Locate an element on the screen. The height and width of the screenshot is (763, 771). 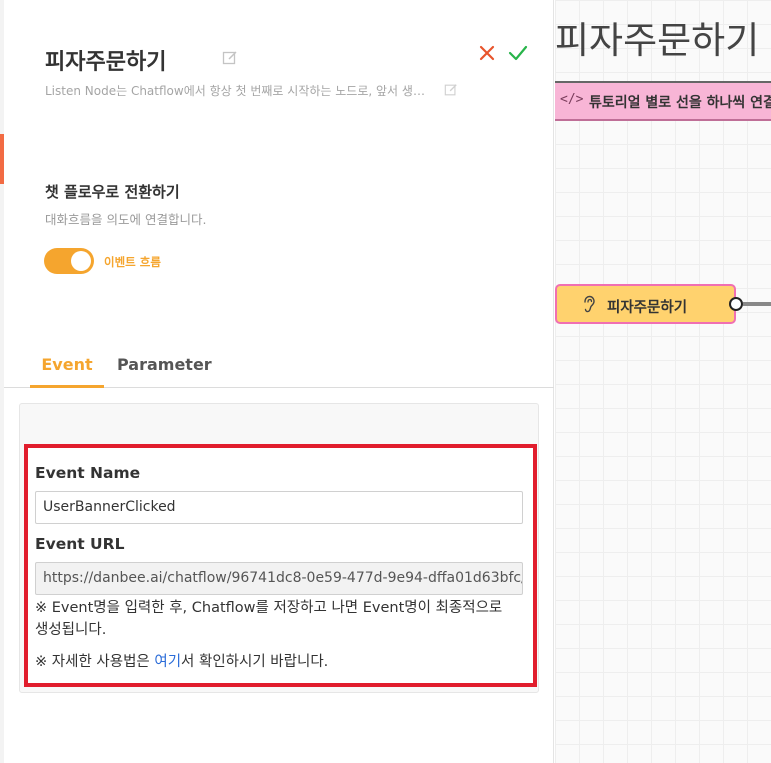
flow-node: 피자주문하기 is located at coordinates (645, 304).